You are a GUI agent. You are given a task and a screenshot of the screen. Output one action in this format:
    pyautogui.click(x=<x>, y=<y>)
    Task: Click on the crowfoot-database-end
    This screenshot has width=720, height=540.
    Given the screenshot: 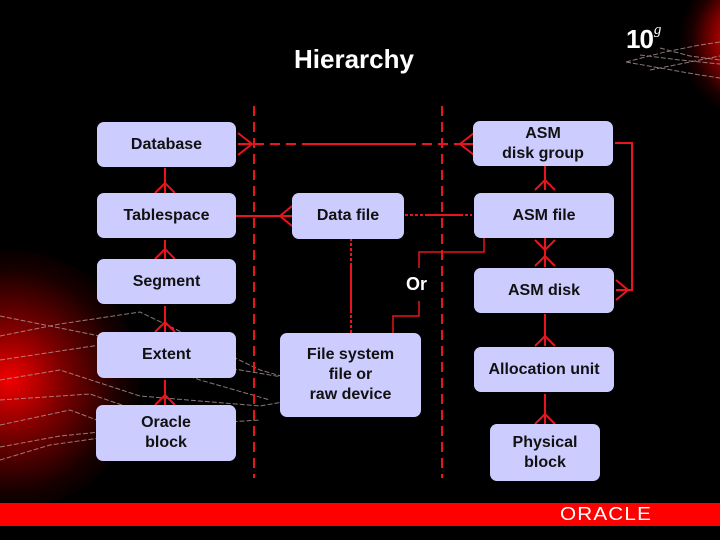 What is the action you would take?
    pyautogui.click(x=245, y=144)
    